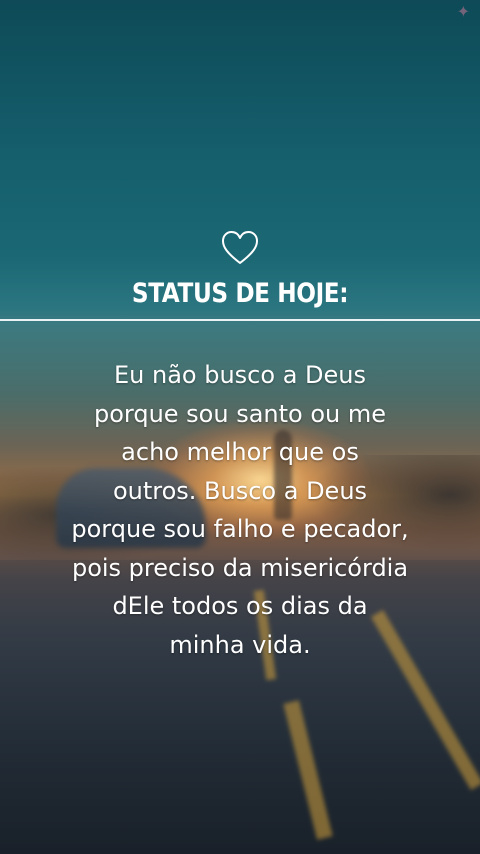 Image resolution: width=480 pixels, height=854 pixels. What do you see at coordinates (240, 320) in the screenshot?
I see `divider` at bounding box center [240, 320].